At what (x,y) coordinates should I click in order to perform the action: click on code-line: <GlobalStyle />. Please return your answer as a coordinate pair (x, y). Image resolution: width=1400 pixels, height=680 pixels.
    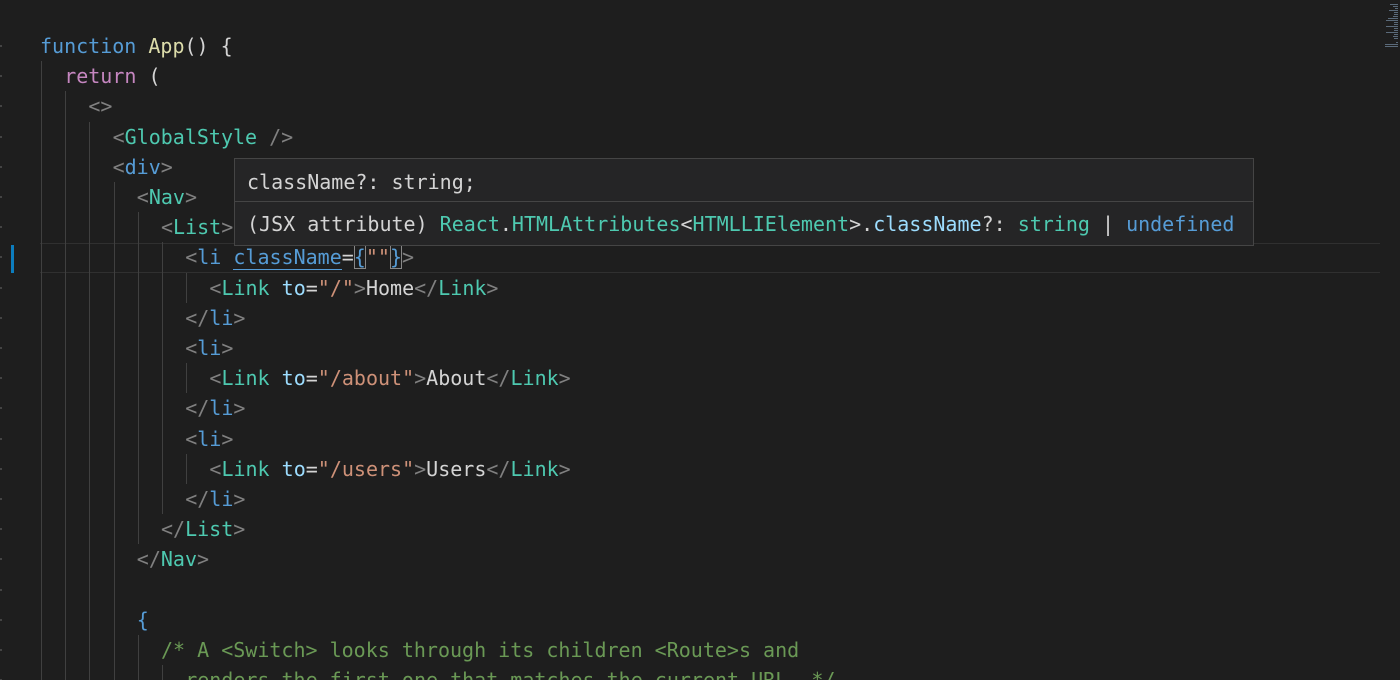
    Looking at the image, I should click on (203, 137).